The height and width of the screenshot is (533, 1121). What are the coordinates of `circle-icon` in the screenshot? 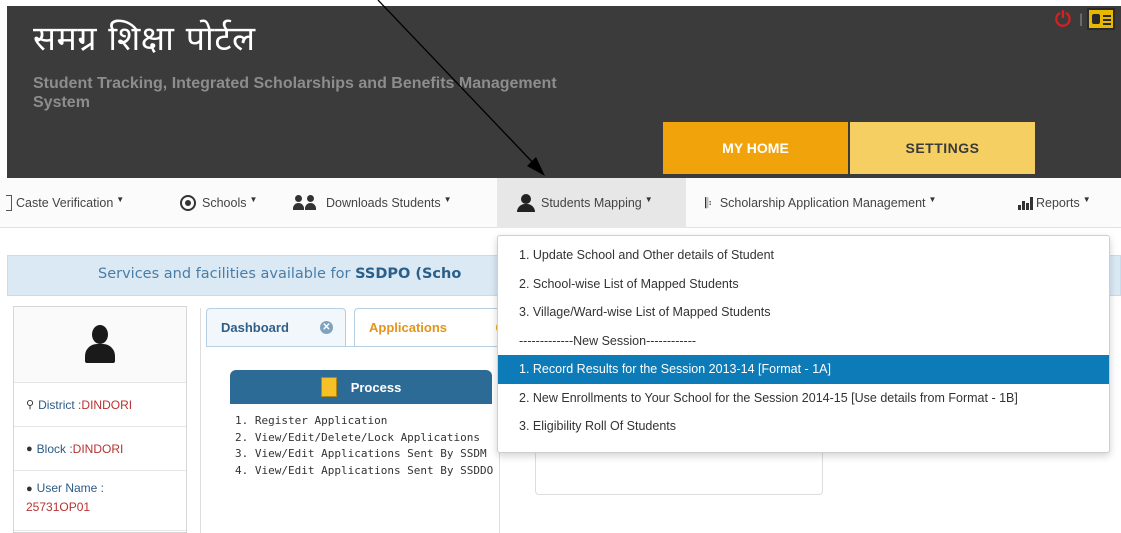 It's located at (188, 203).